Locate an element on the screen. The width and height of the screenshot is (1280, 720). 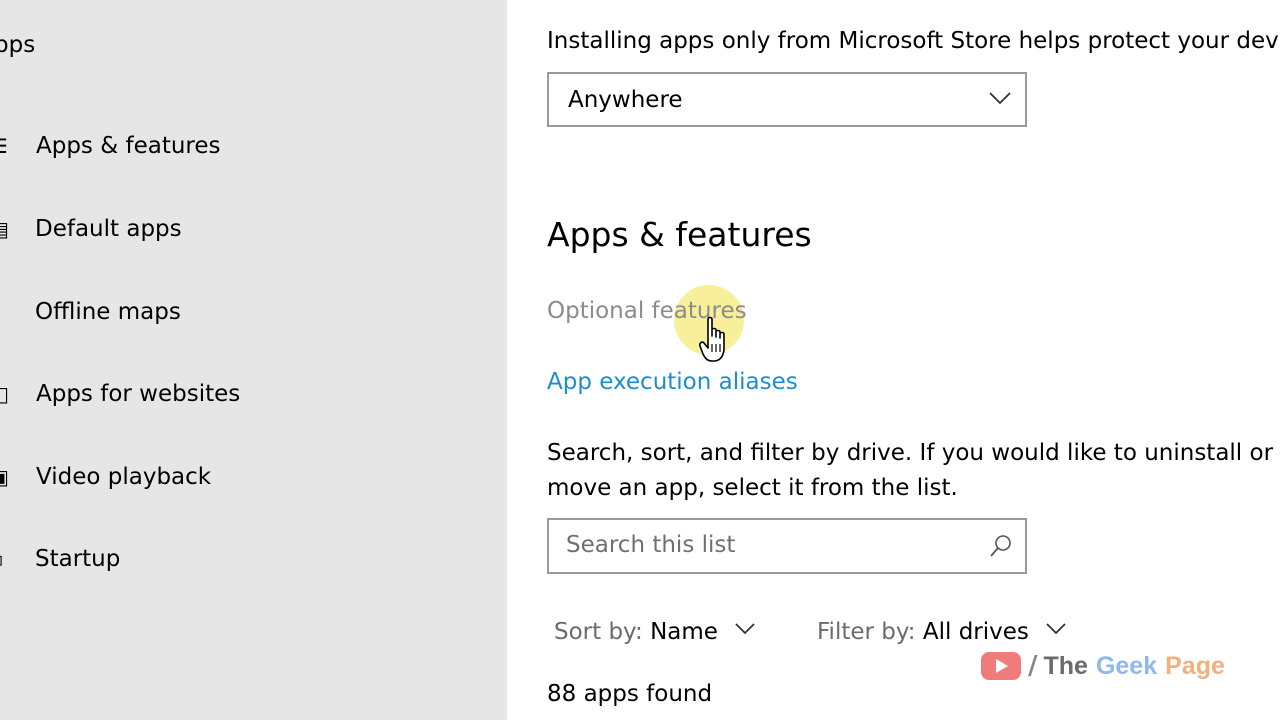
web-apps-icon: □ is located at coordinates (4, 394).